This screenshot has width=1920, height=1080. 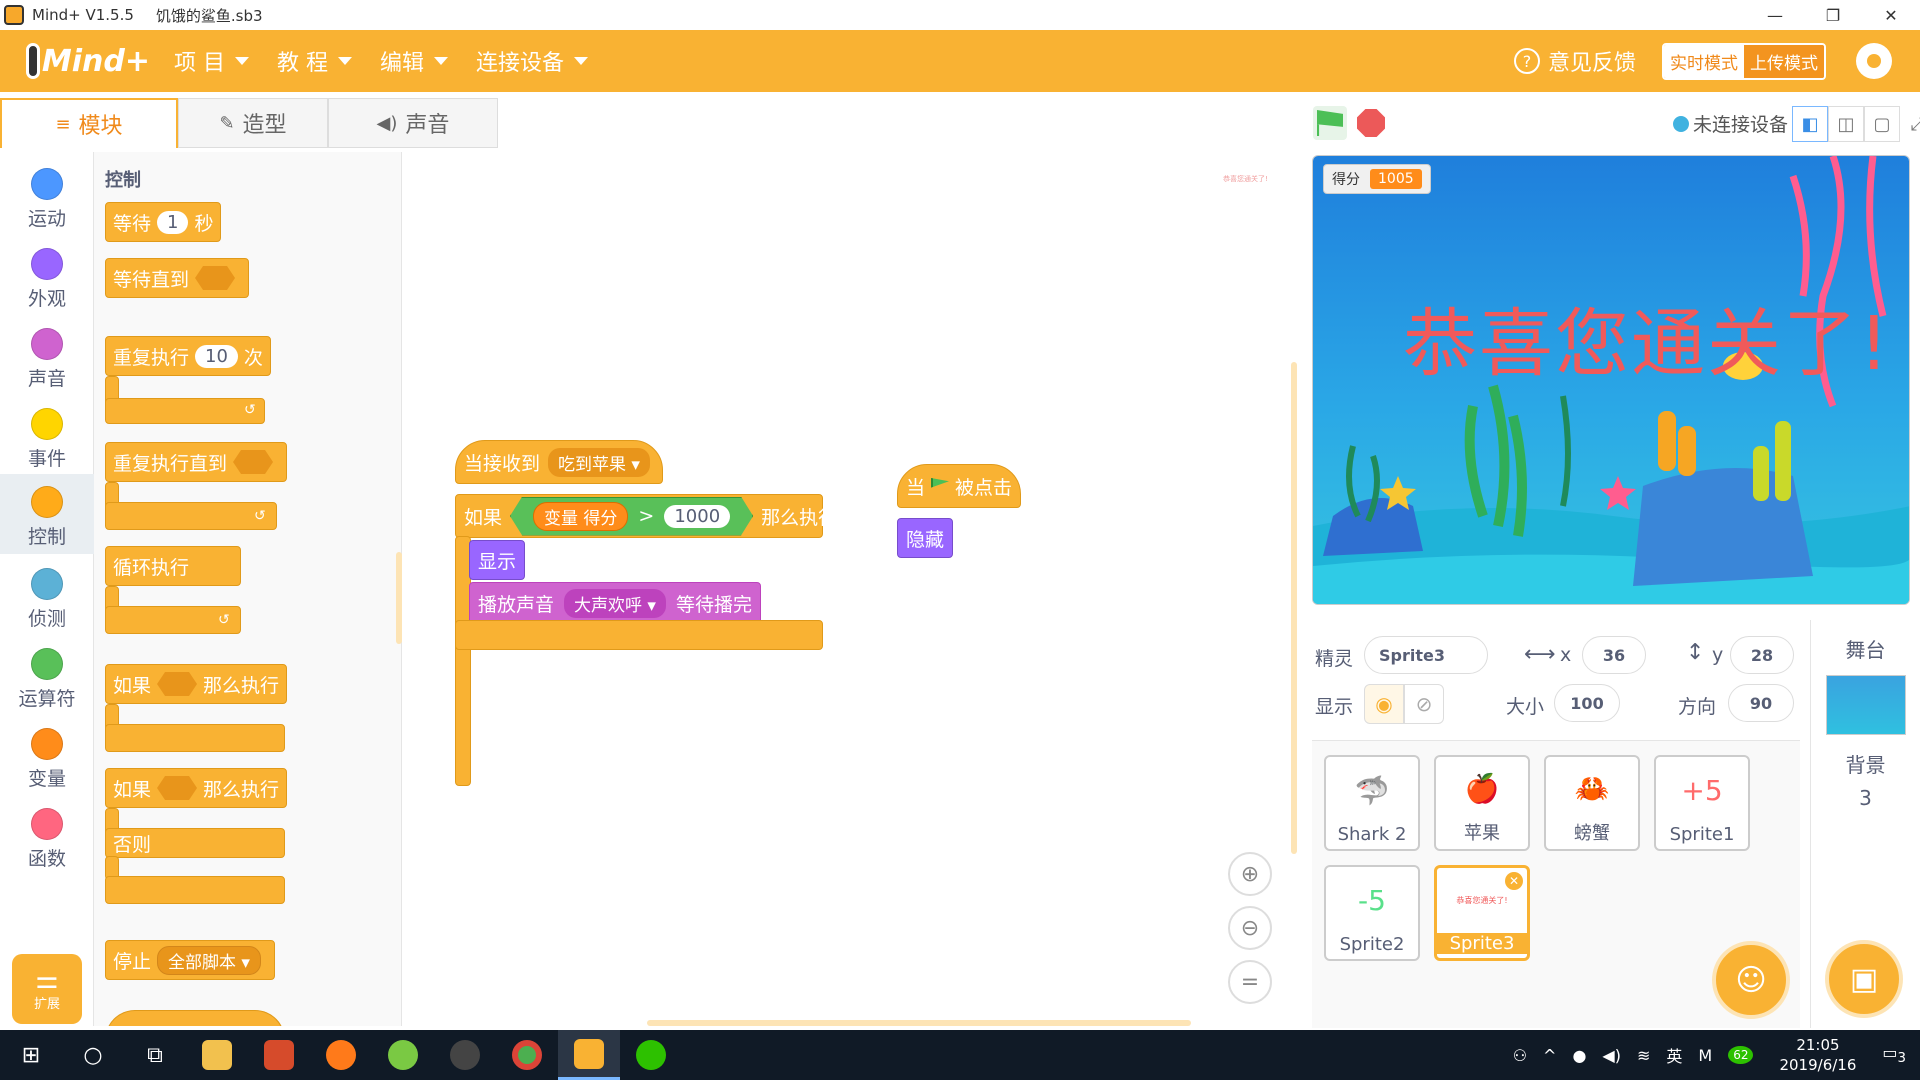 What do you see at coordinates (1704, 61) in the screenshot?
I see `realtime-mode-button: 实时模式` at bounding box center [1704, 61].